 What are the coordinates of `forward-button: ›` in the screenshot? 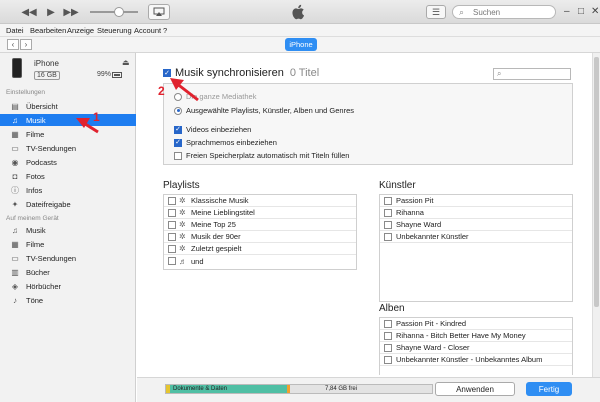 It's located at (26, 44).